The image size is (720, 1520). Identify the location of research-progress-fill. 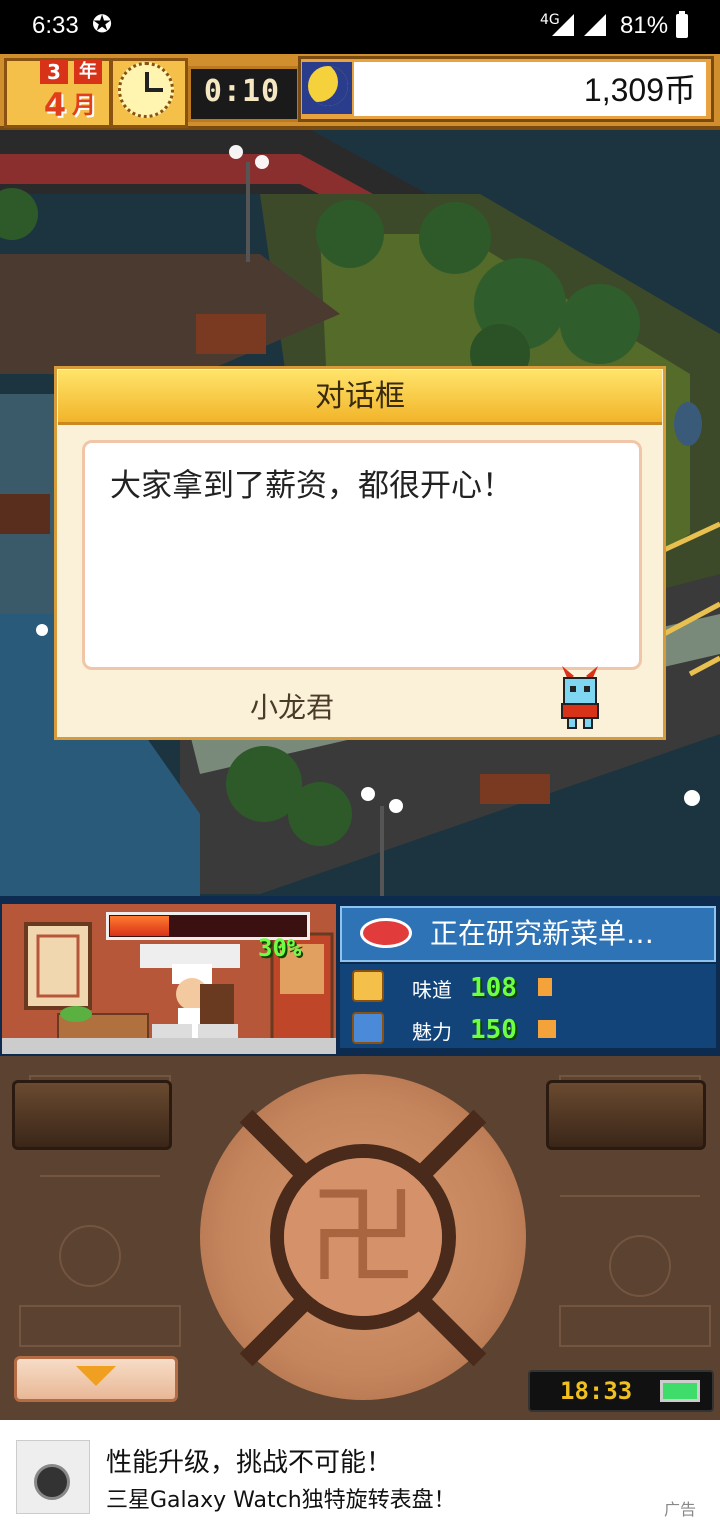
(139, 926).